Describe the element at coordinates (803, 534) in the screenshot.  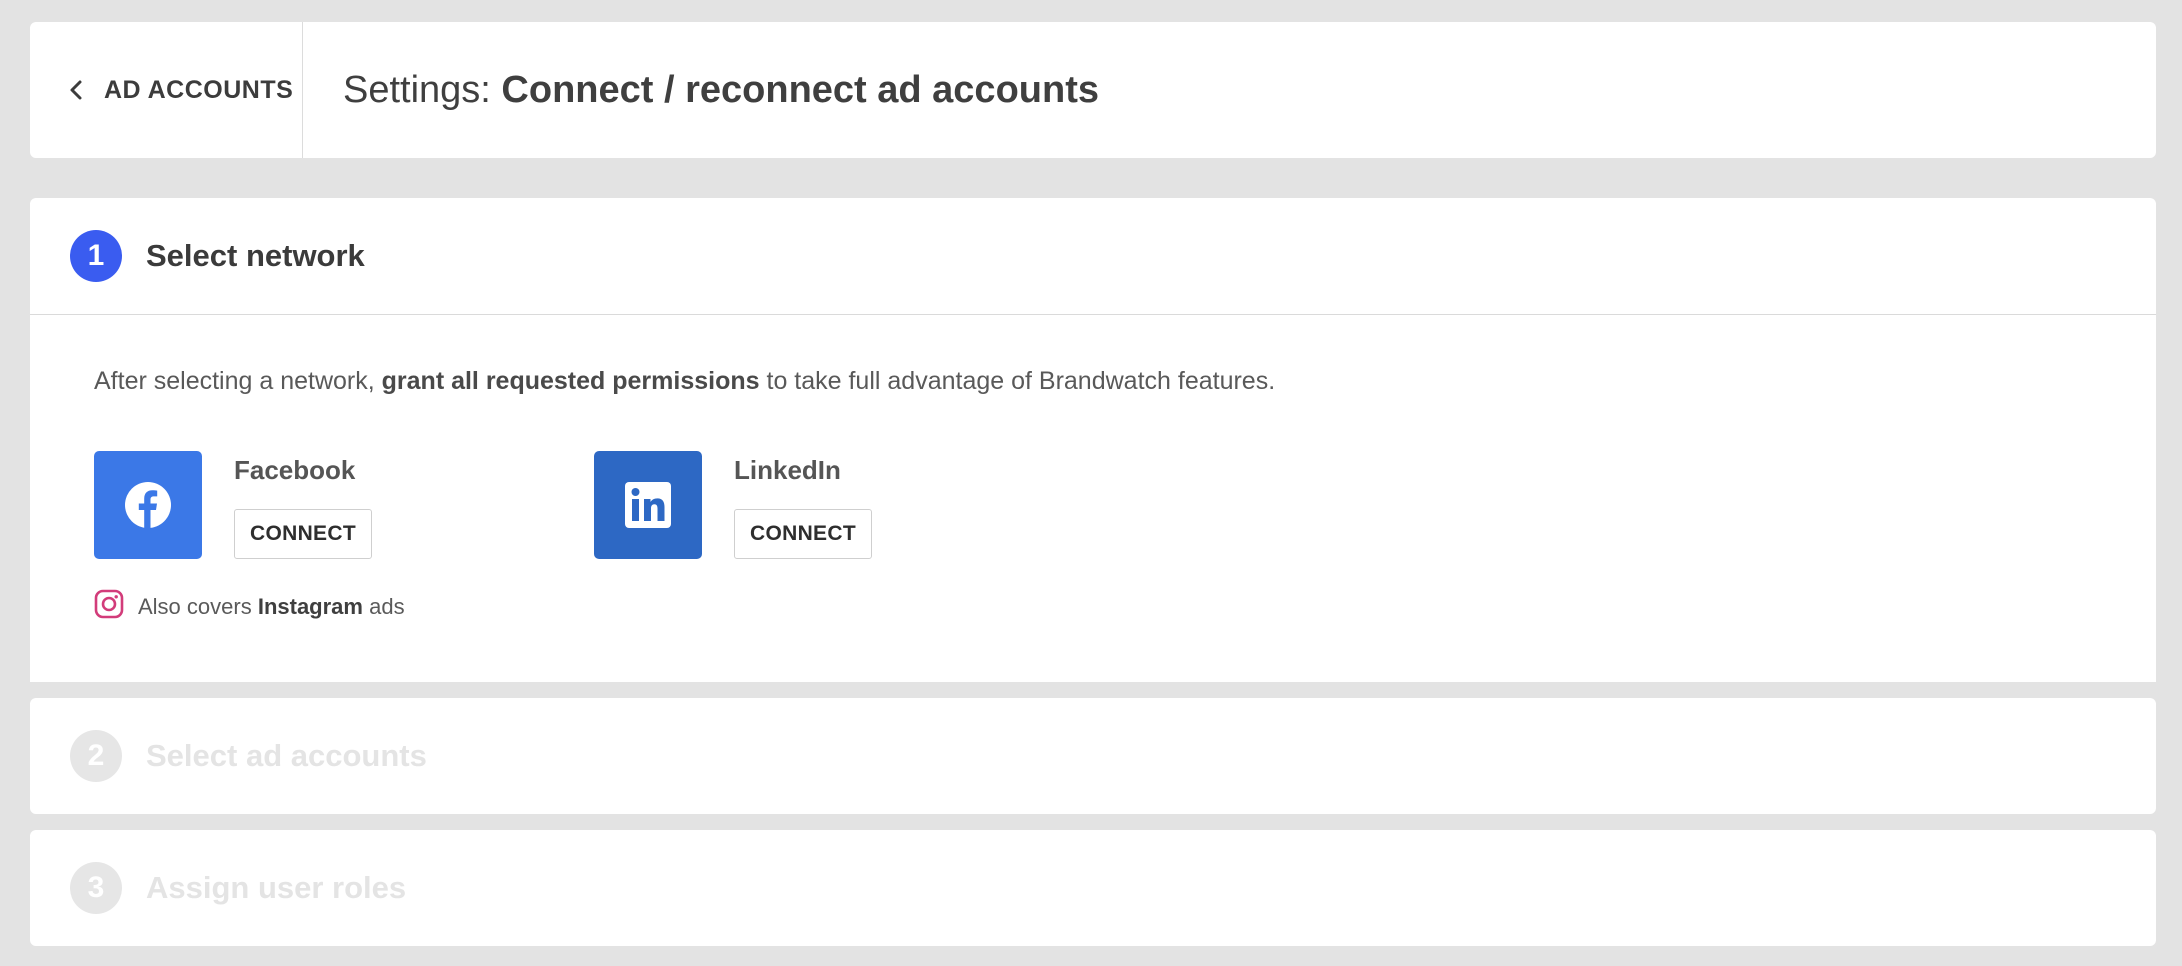
I see `linkedin-connect-button: CONNECT` at that location.